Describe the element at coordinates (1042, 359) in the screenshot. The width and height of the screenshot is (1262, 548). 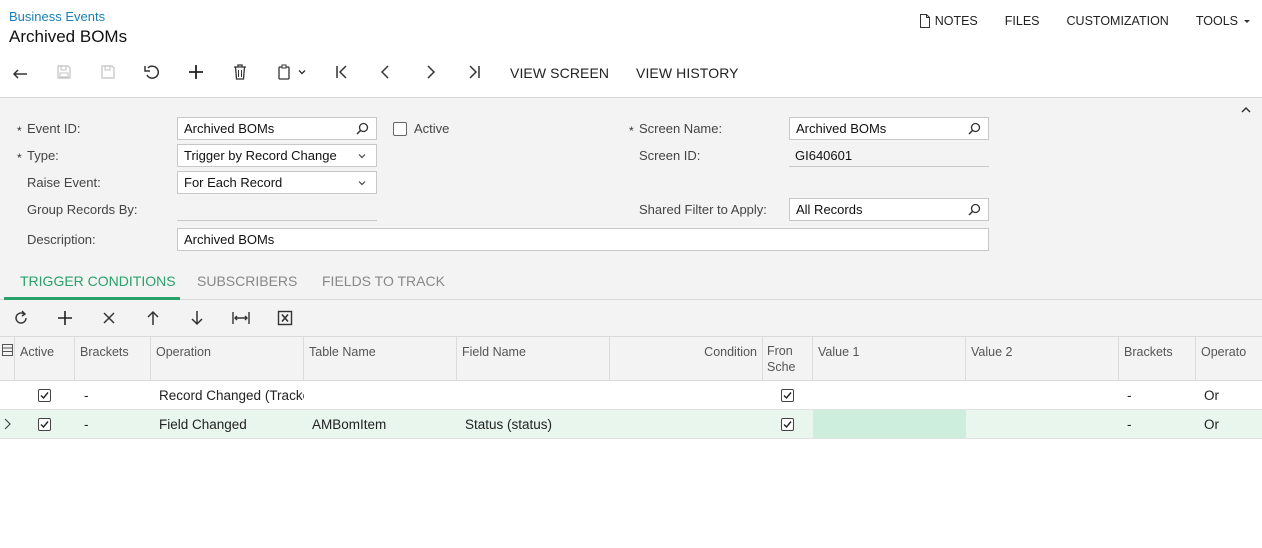
I see `col-header-value2: Value 2` at that location.